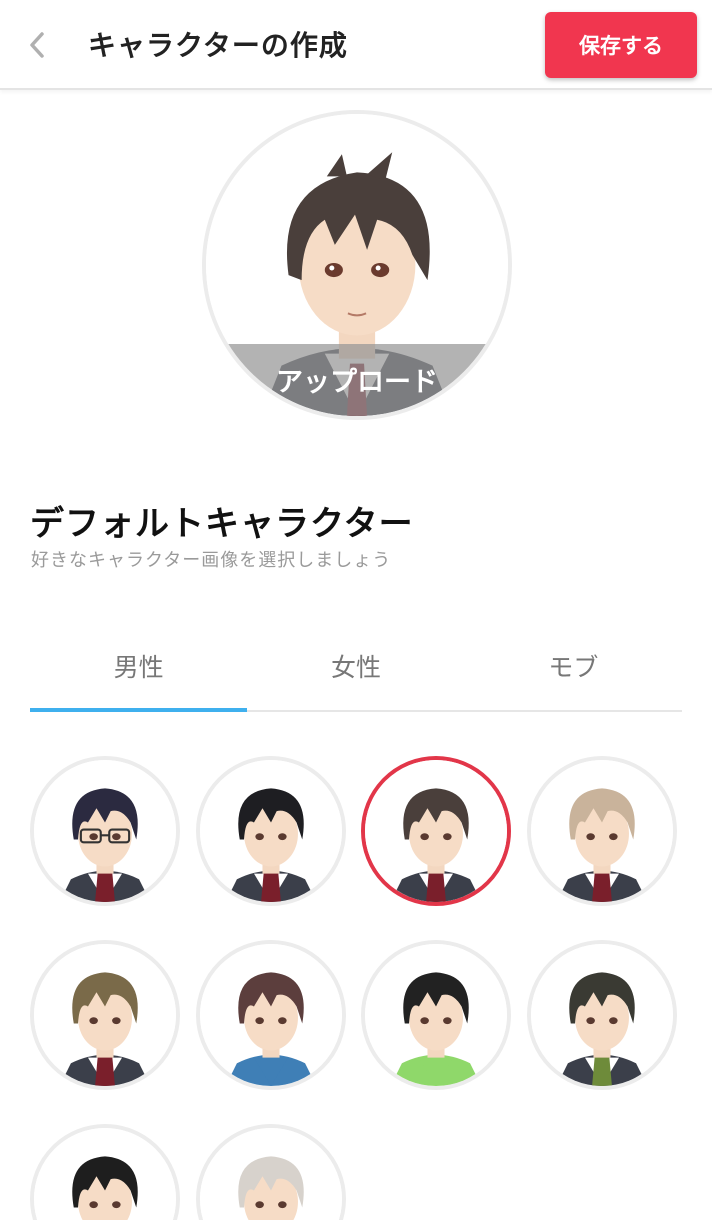 The image size is (712, 1220). I want to click on back-button, so click(37, 45).